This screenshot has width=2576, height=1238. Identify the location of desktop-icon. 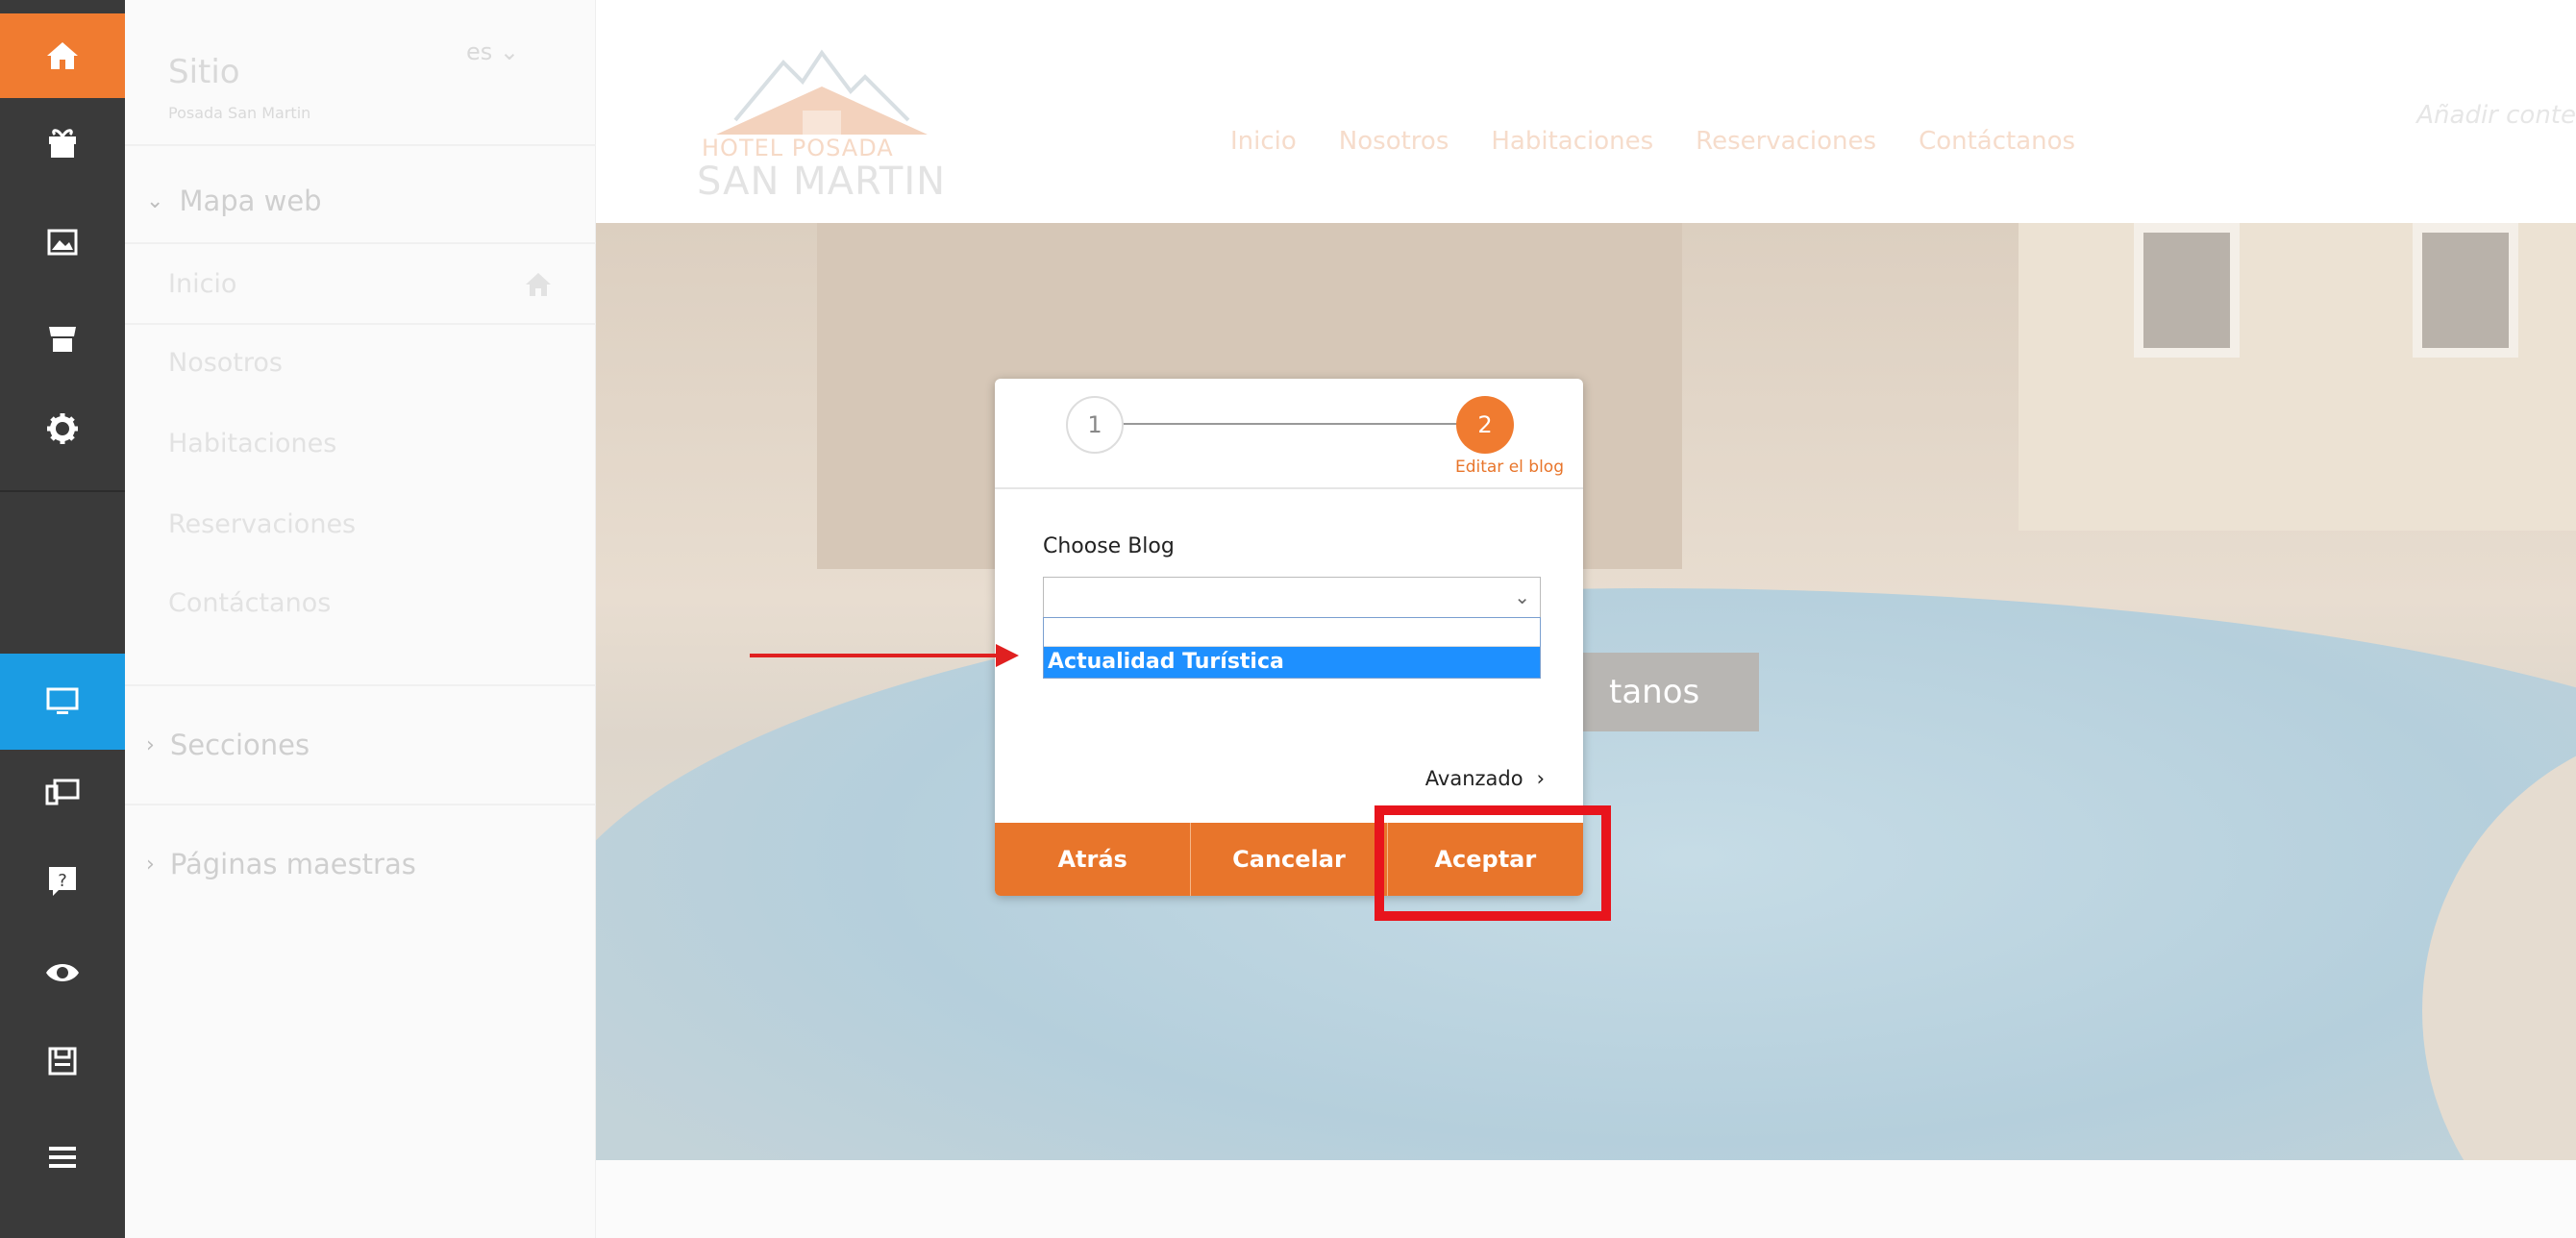
(63, 702).